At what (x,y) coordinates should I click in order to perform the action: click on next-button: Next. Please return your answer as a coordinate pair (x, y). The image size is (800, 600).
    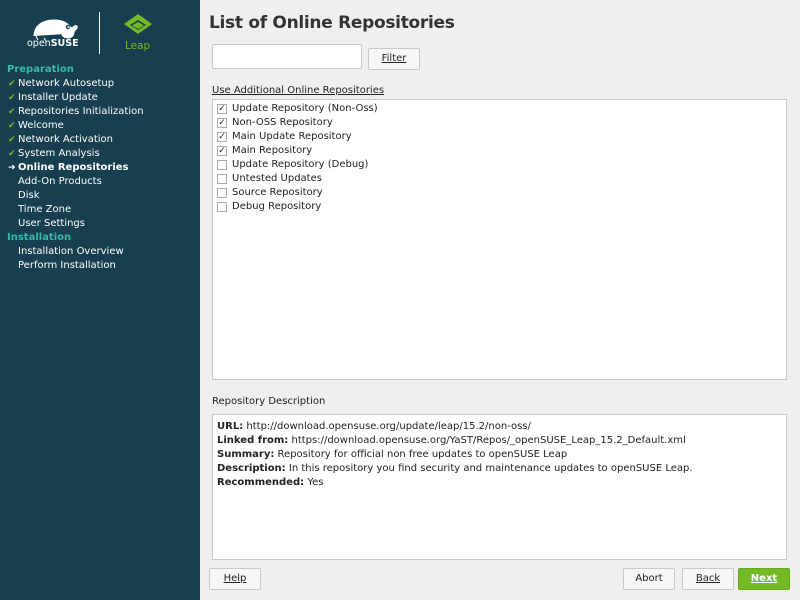
    Looking at the image, I should click on (764, 579).